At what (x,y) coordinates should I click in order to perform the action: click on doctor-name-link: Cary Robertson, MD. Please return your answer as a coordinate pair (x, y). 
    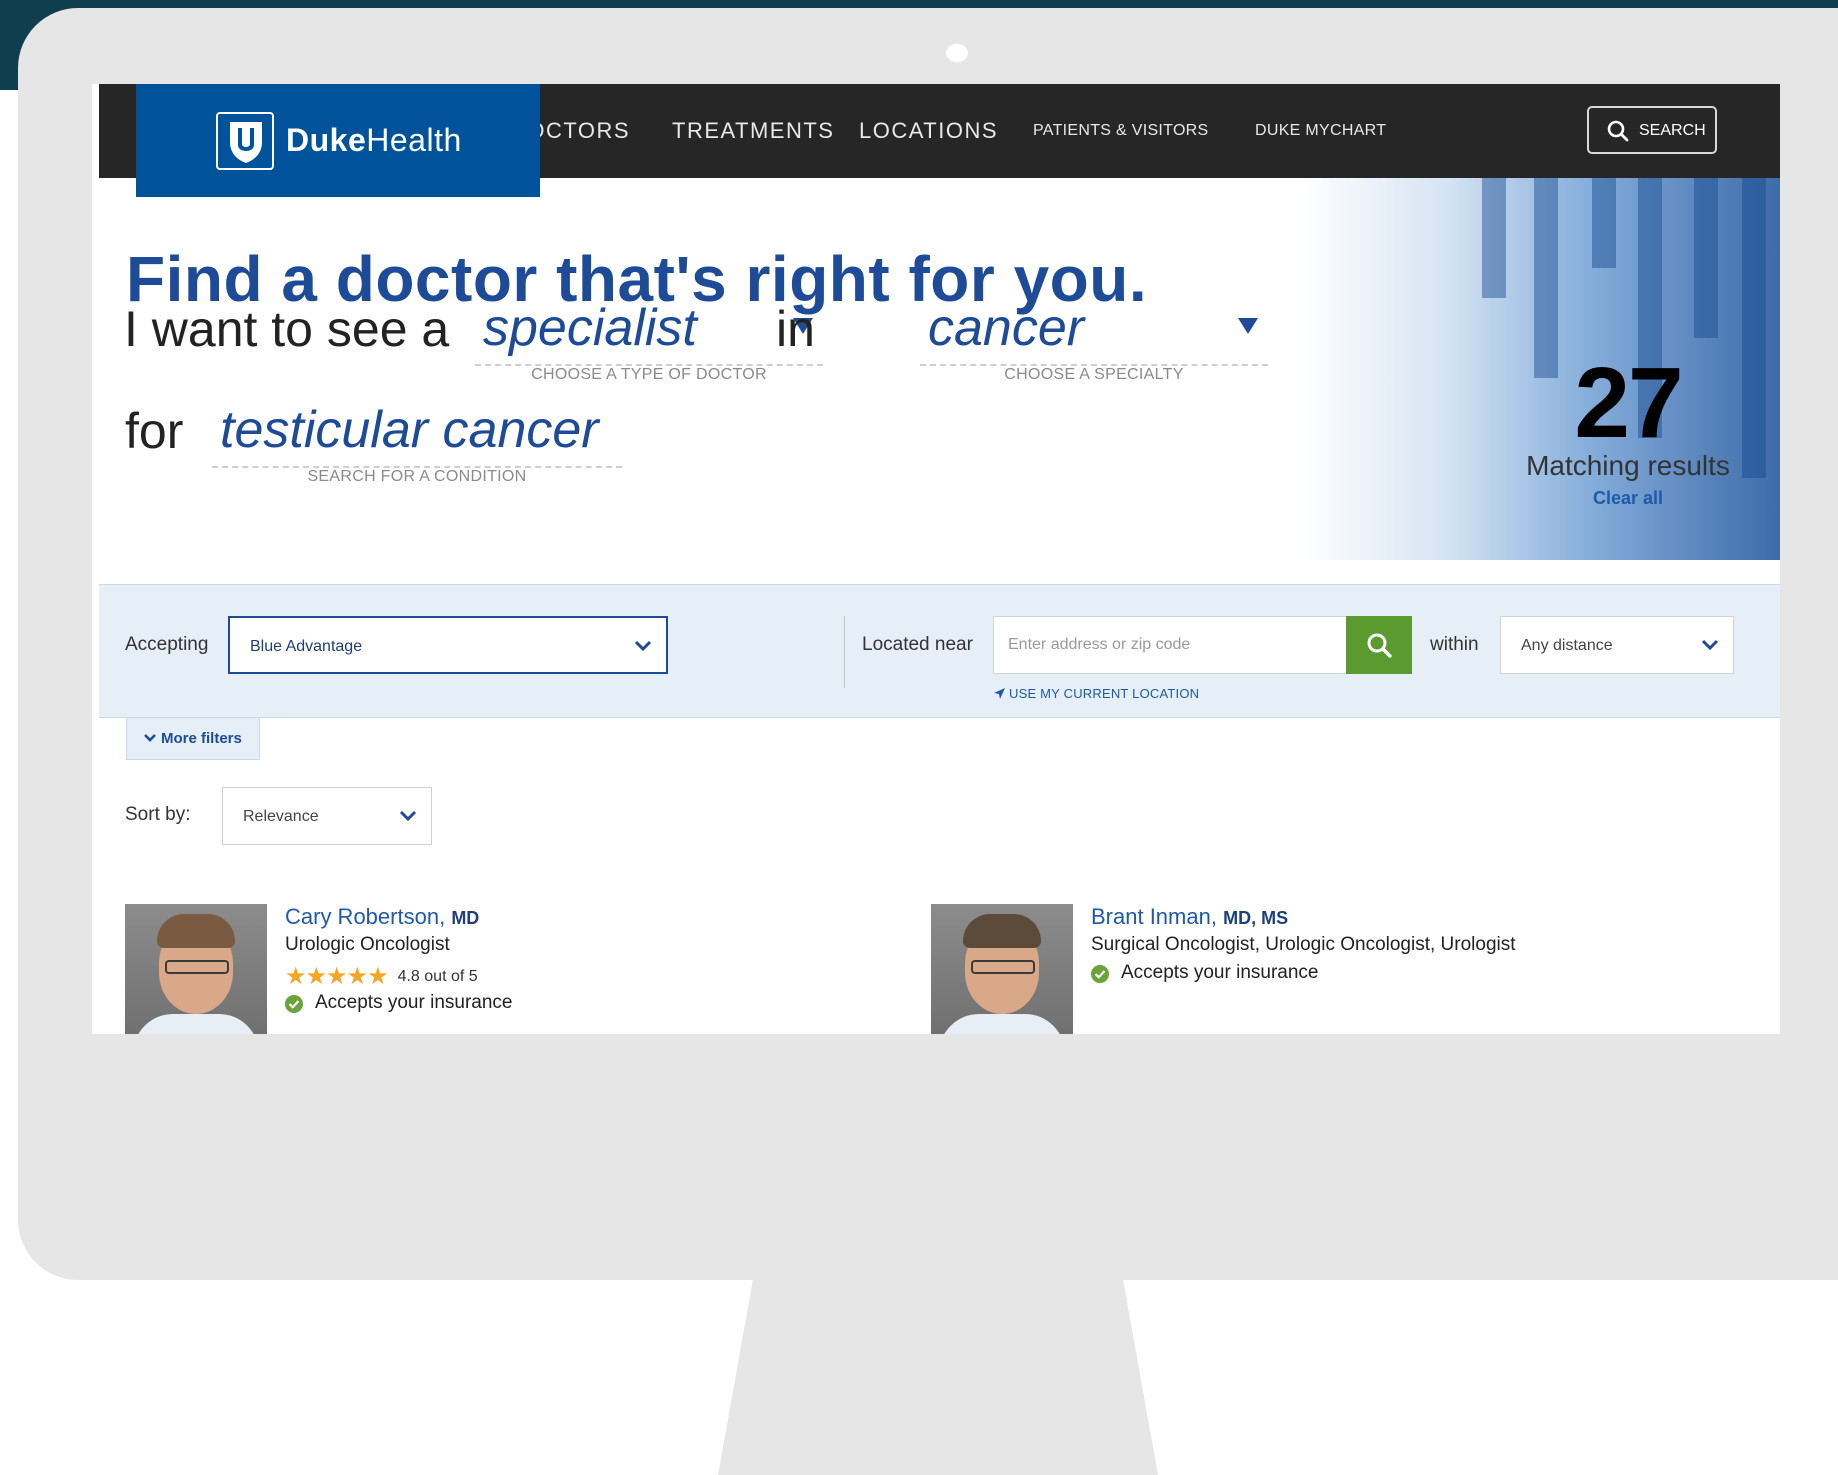
    Looking at the image, I should click on (382, 917).